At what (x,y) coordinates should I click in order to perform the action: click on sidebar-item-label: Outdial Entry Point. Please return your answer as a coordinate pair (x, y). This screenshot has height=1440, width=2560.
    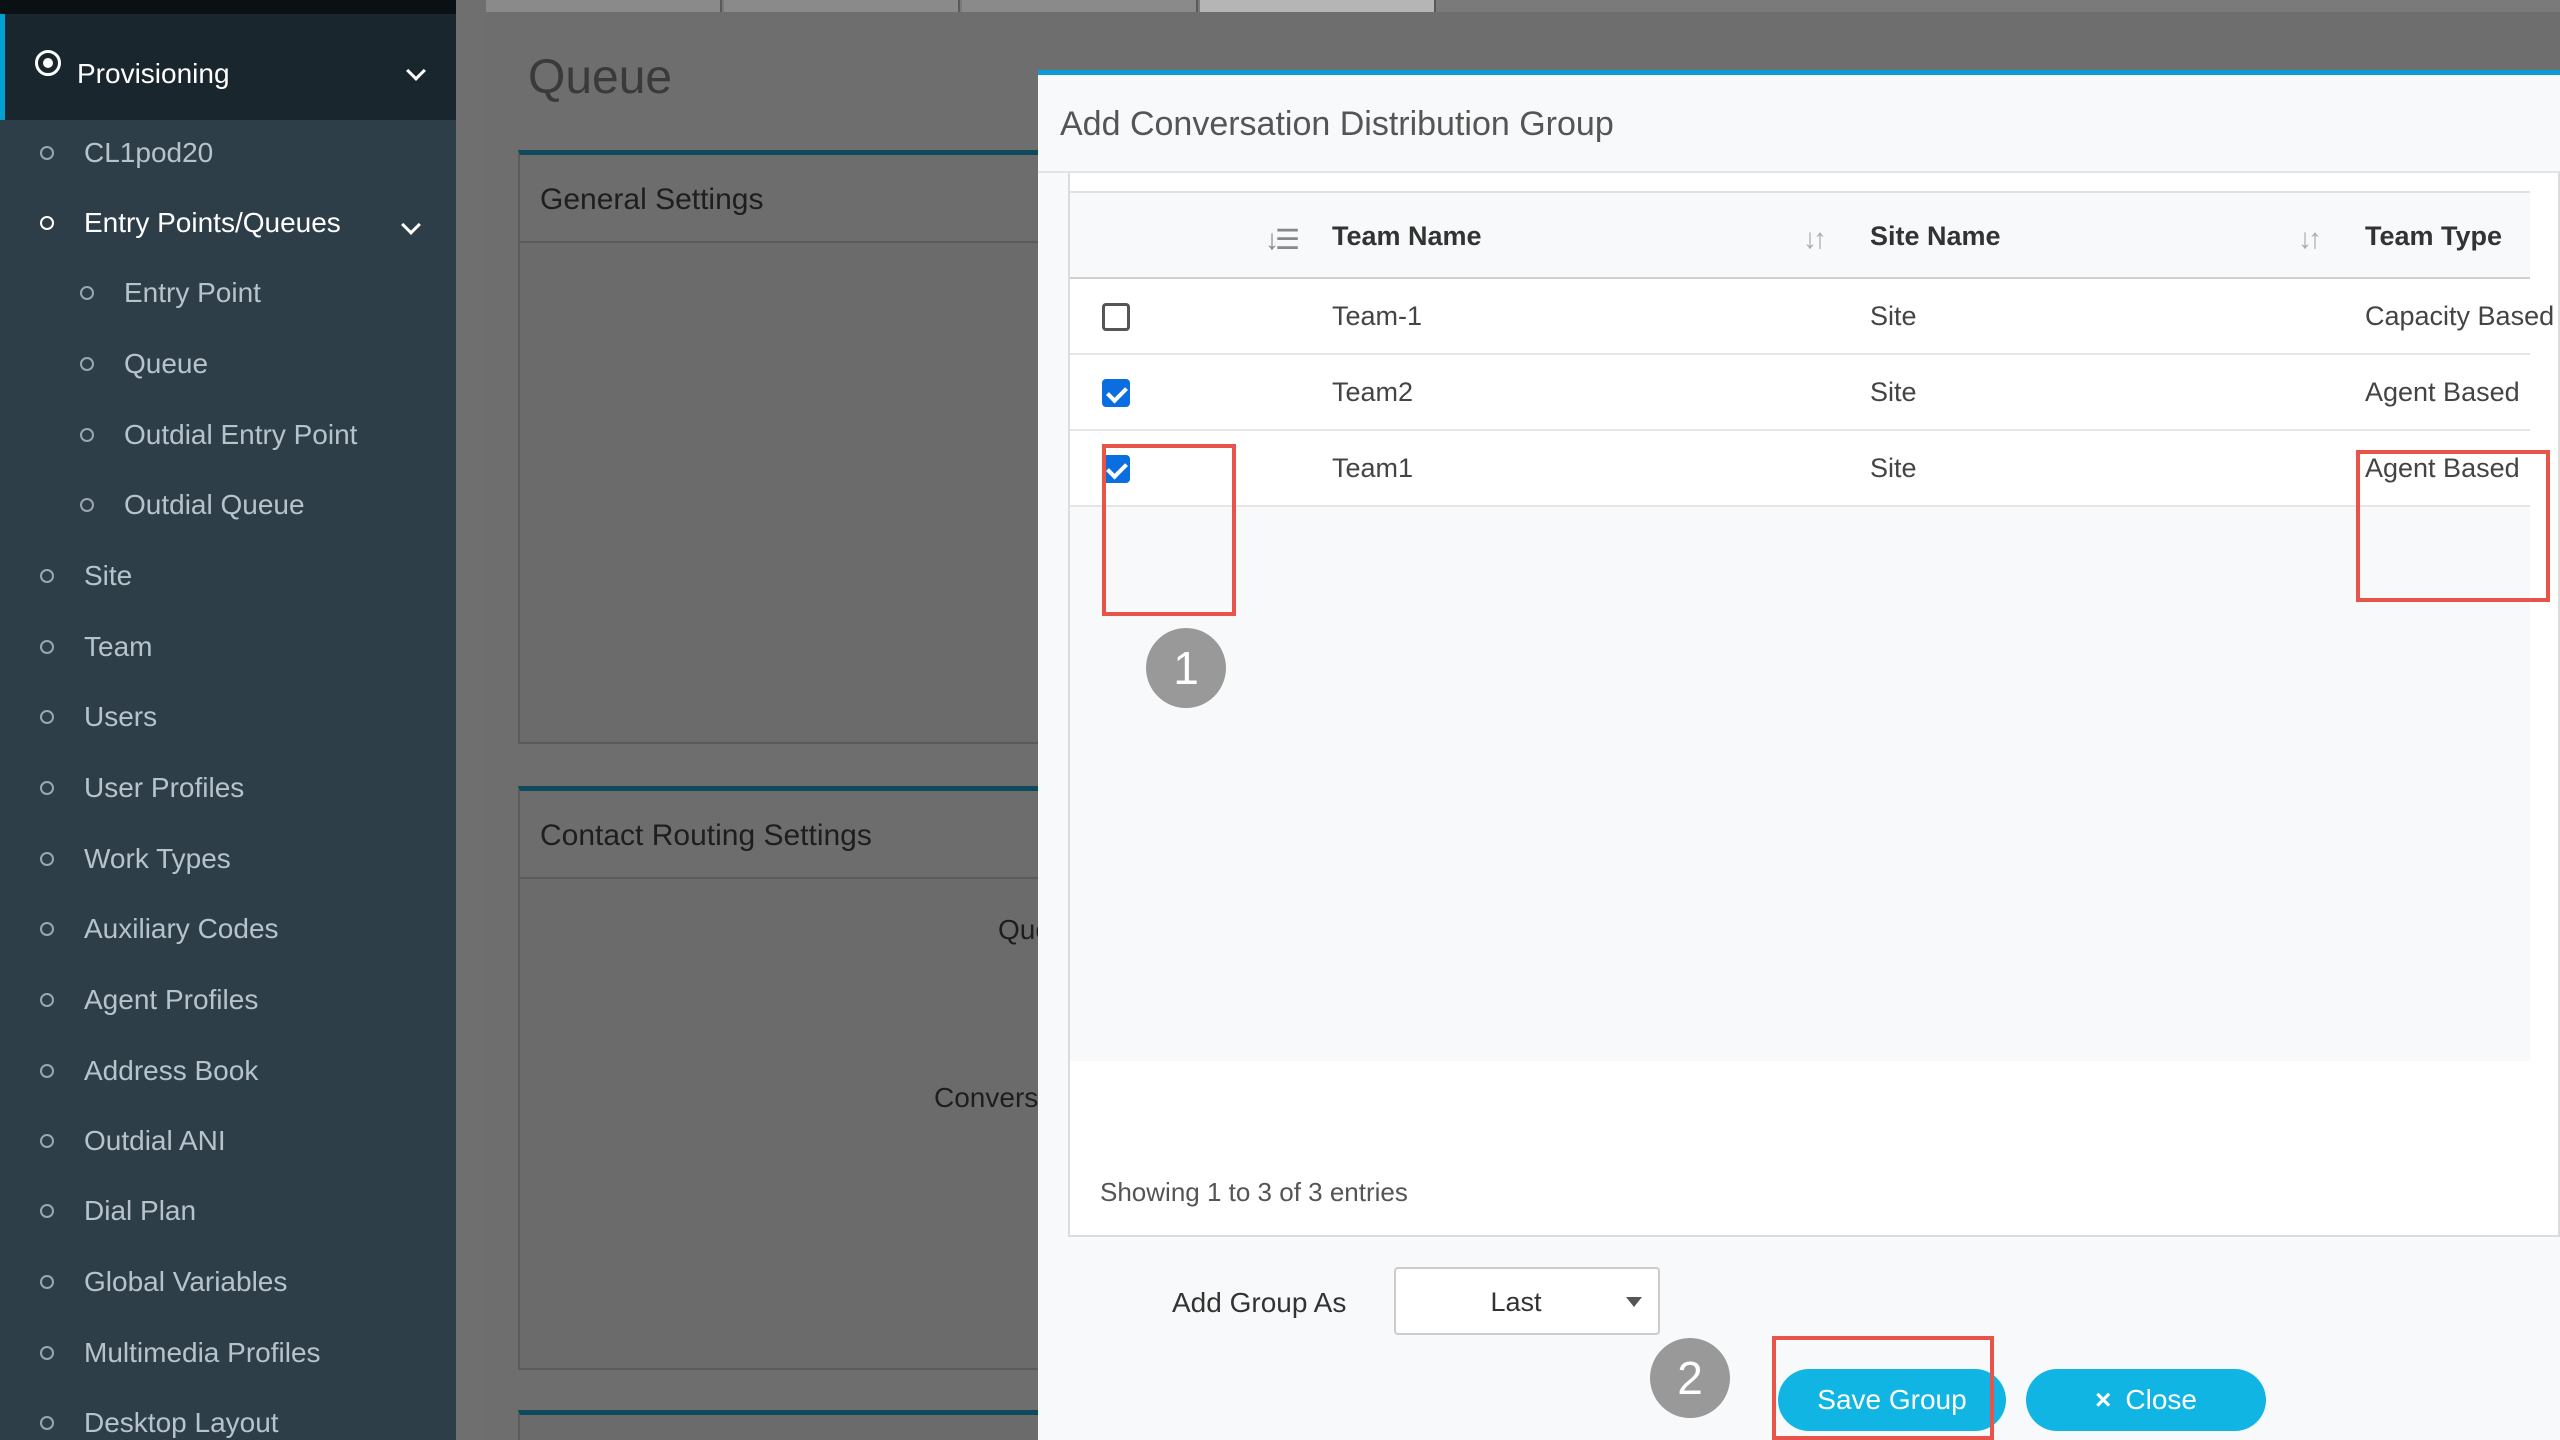
    Looking at the image, I should click on (241, 434).